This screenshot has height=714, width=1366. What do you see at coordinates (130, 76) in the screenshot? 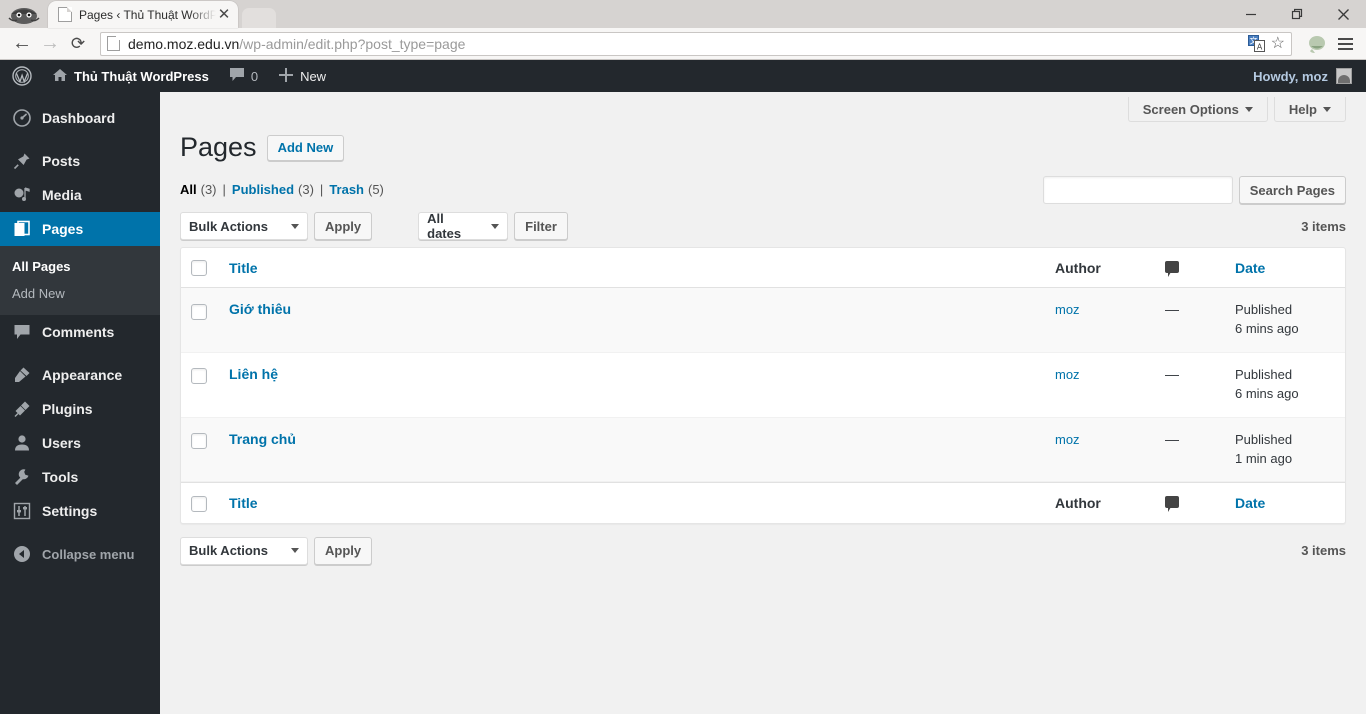
I see `site-name-menu: Thủ Thuật WordPress` at bounding box center [130, 76].